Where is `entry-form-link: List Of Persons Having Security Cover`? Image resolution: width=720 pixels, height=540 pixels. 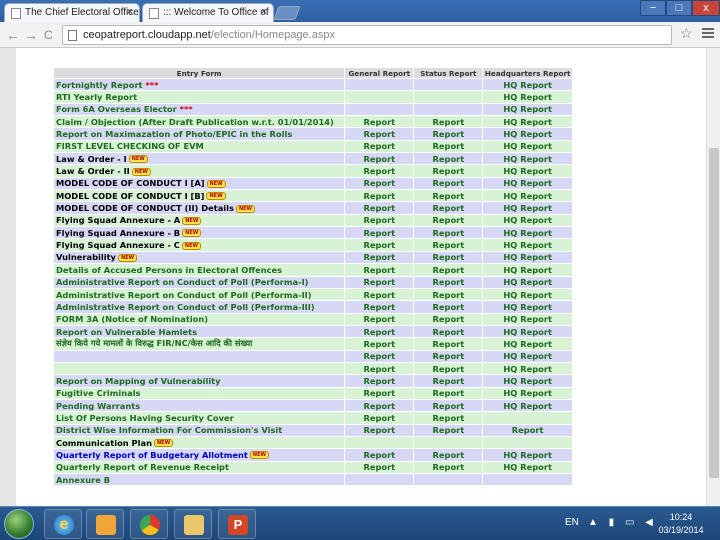 entry-form-link: List Of Persons Having Security Cover is located at coordinates (199, 418).